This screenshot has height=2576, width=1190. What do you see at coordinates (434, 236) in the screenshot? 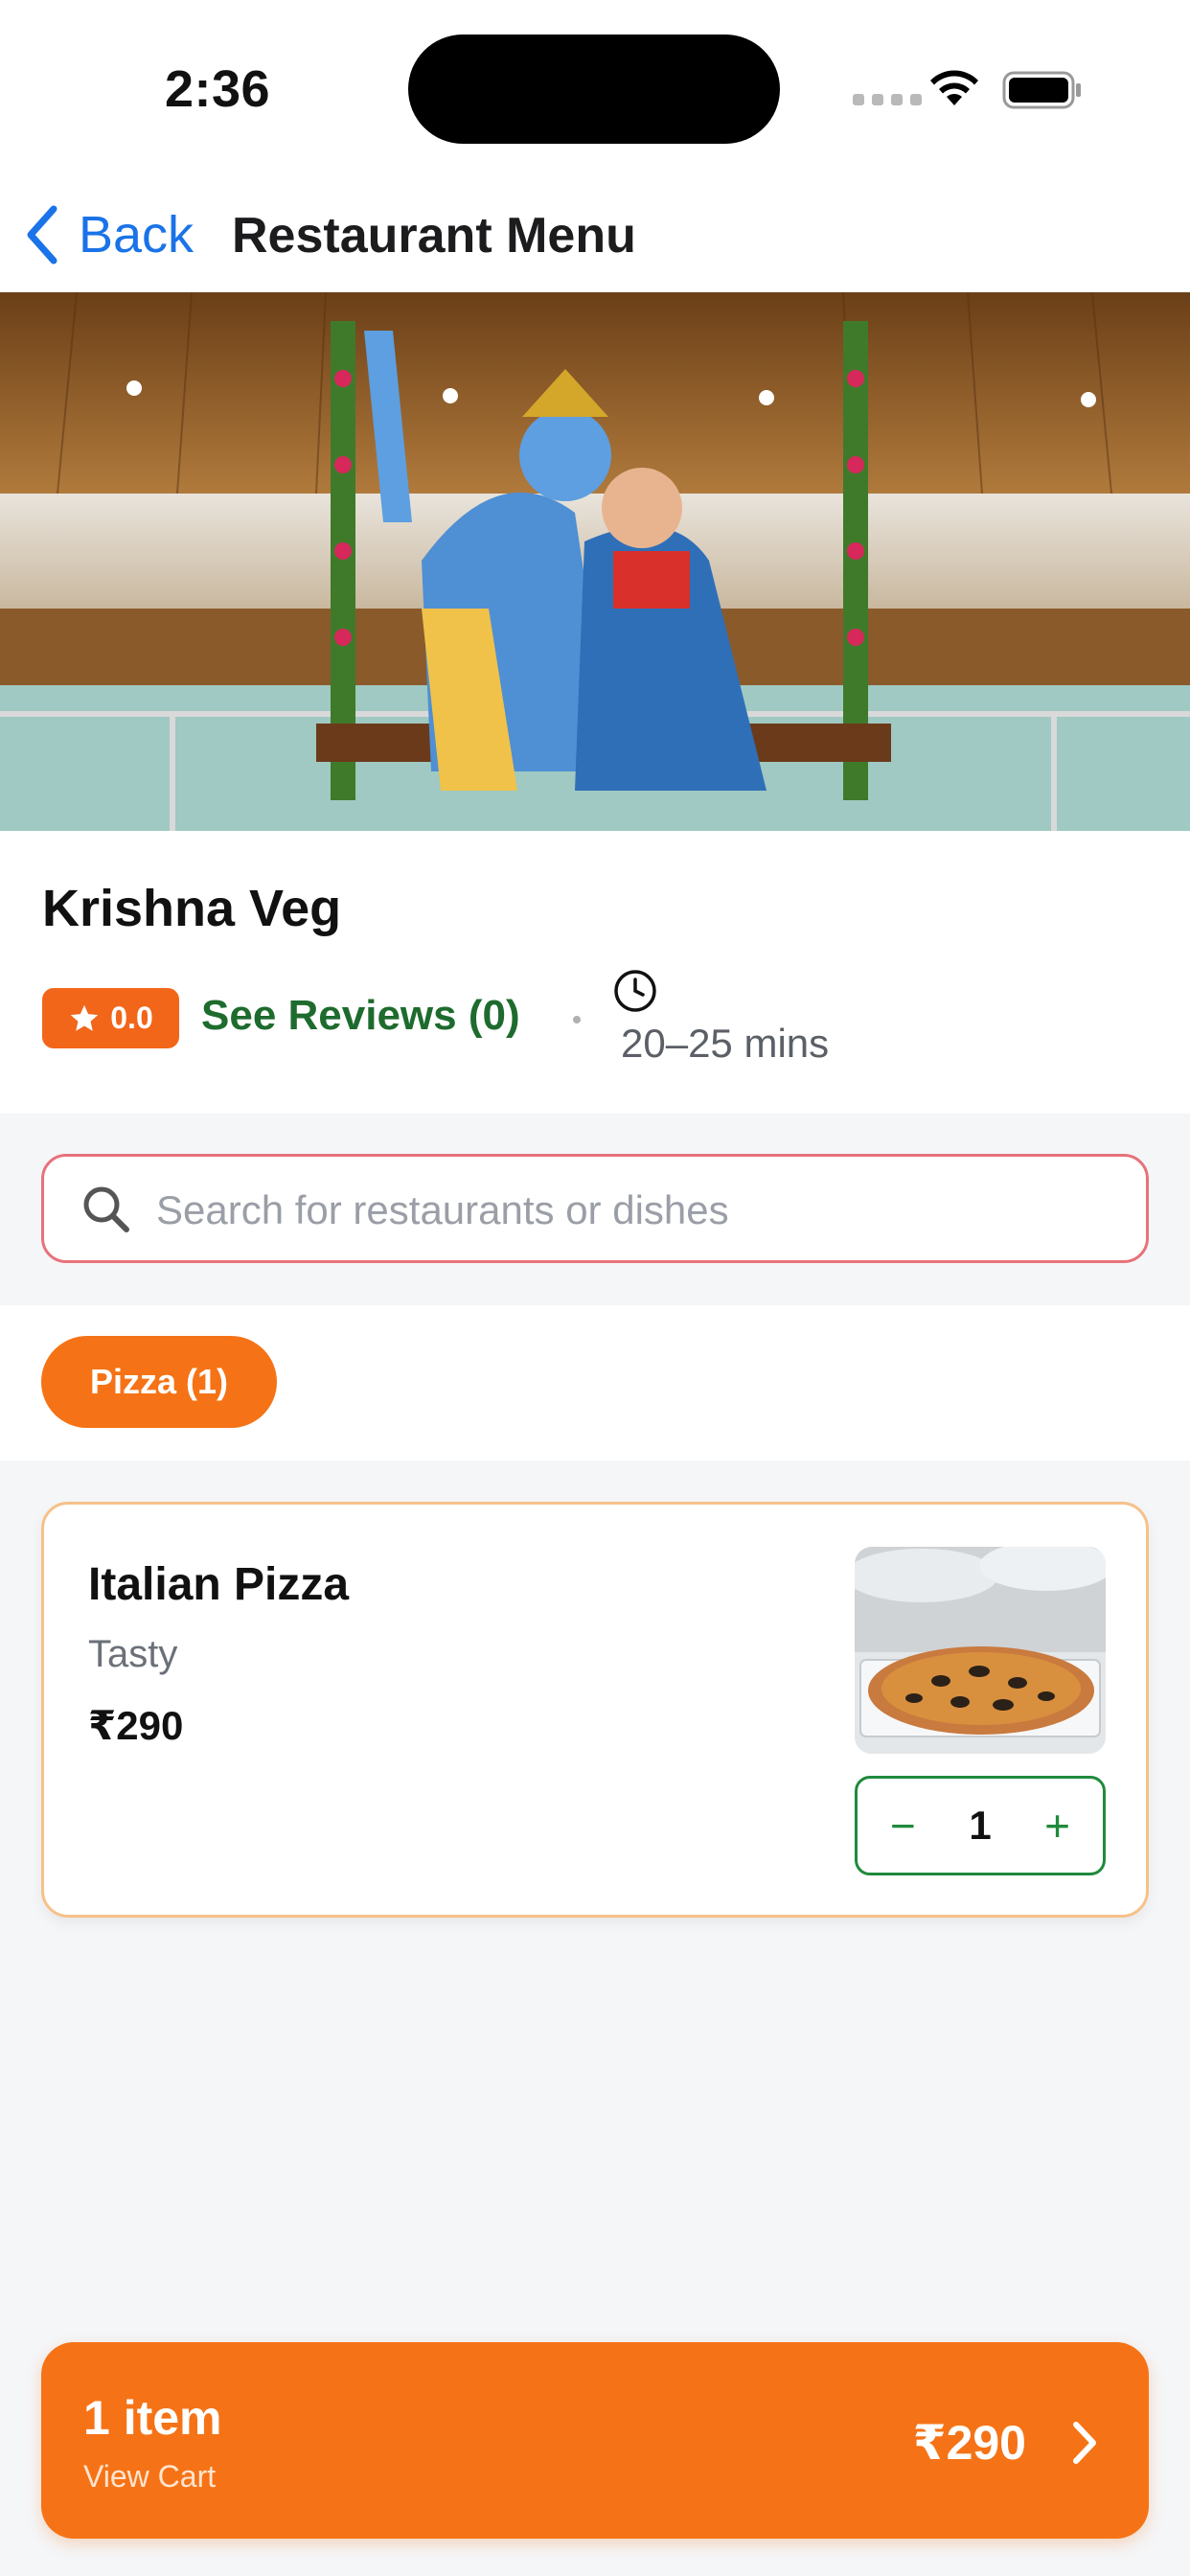
I see `page-title: Restaurant Menu` at bounding box center [434, 236].